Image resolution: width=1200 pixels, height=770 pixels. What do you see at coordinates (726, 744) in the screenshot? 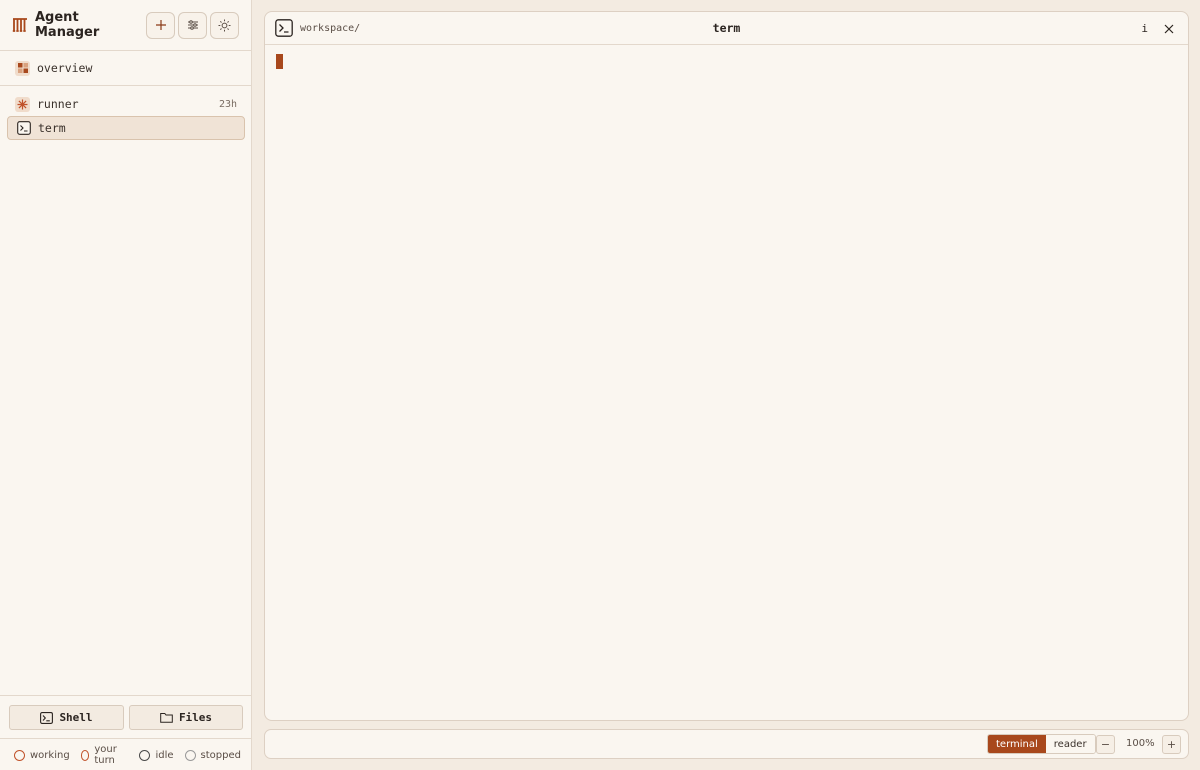
I see `bottom-toolbar: terminal reader − 100% +` at bounding box center [726, 744].